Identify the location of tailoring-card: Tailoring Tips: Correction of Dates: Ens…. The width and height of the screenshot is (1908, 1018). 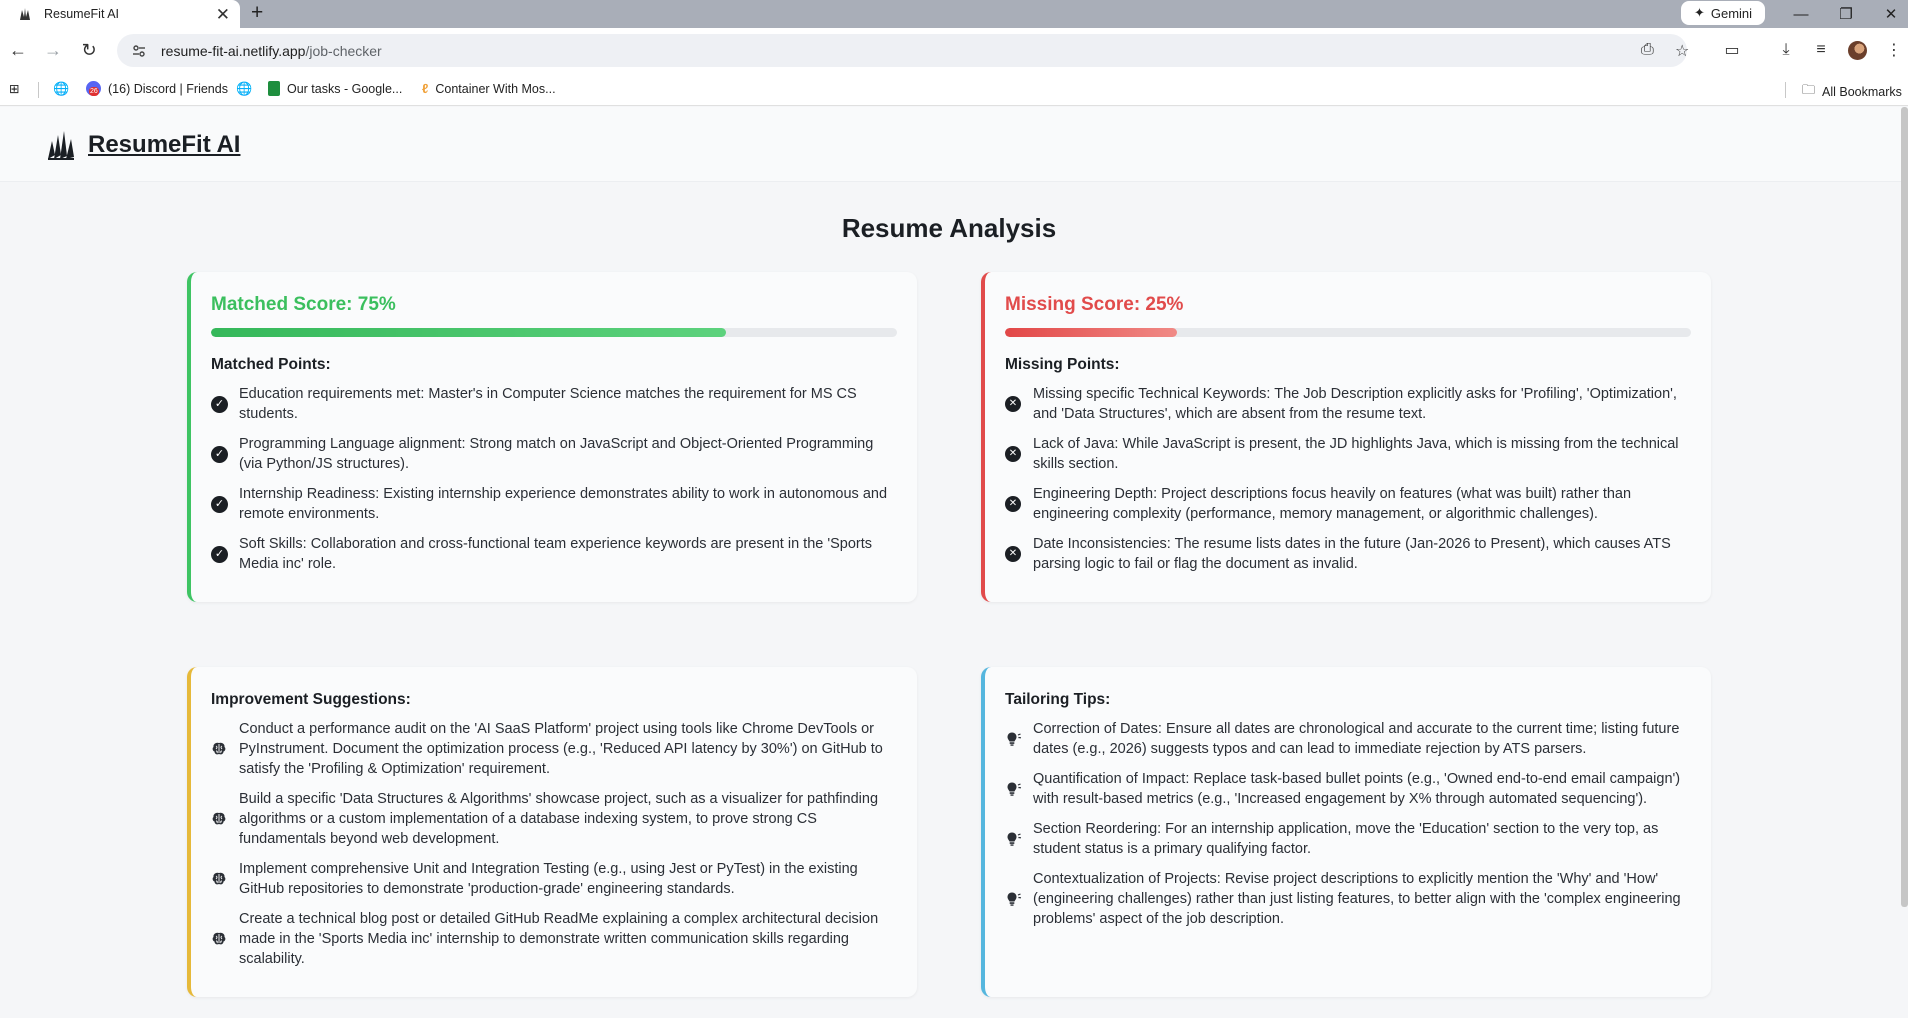
(1346, 832).